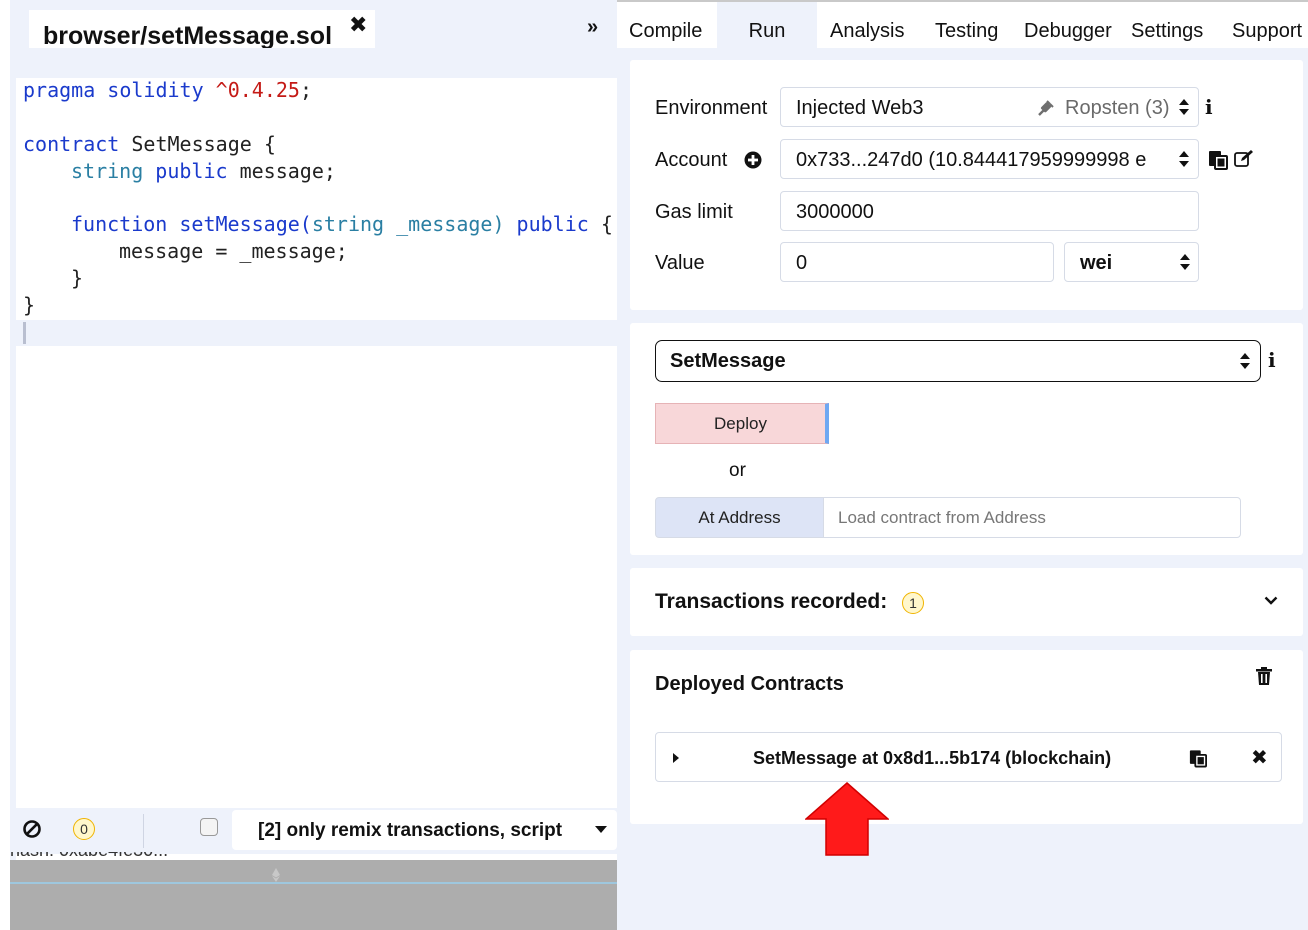  I want to click on code-token: function, so click(119, 224).